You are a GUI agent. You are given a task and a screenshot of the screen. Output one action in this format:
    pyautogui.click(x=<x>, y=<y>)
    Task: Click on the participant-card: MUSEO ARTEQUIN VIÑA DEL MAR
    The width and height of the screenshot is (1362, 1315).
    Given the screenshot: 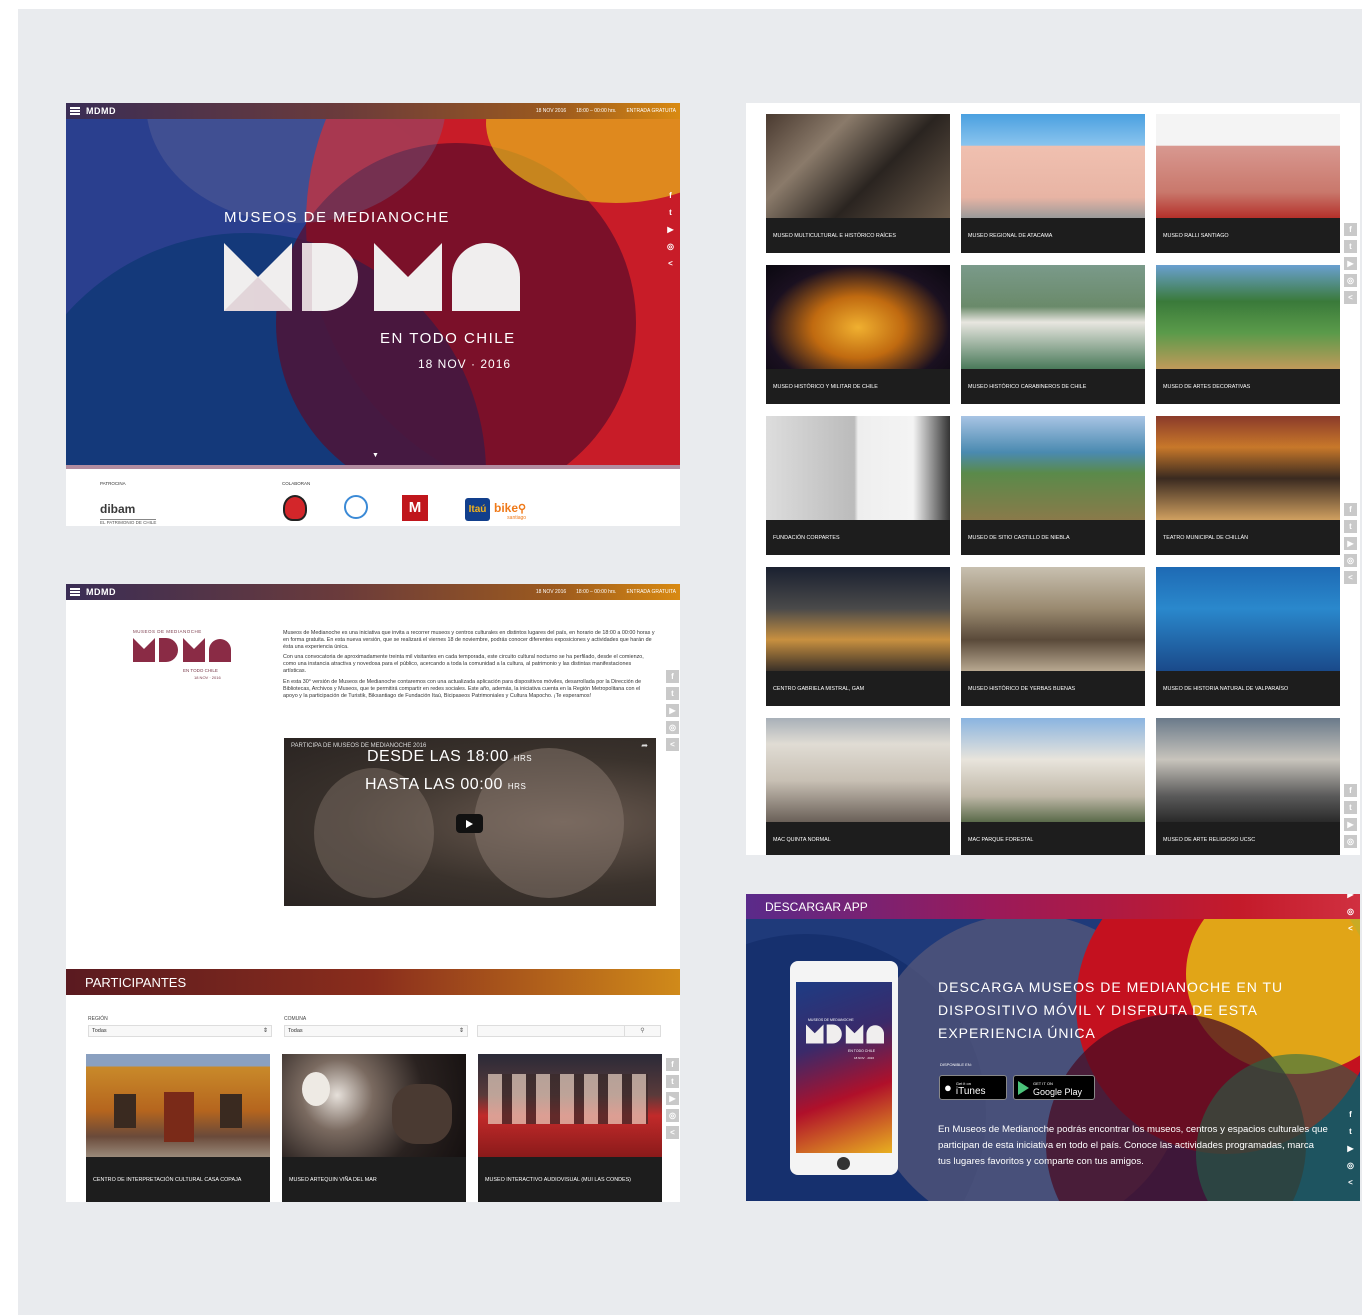 What is the action you would take?
    pyautogui.click(x=374, y=1128)
    